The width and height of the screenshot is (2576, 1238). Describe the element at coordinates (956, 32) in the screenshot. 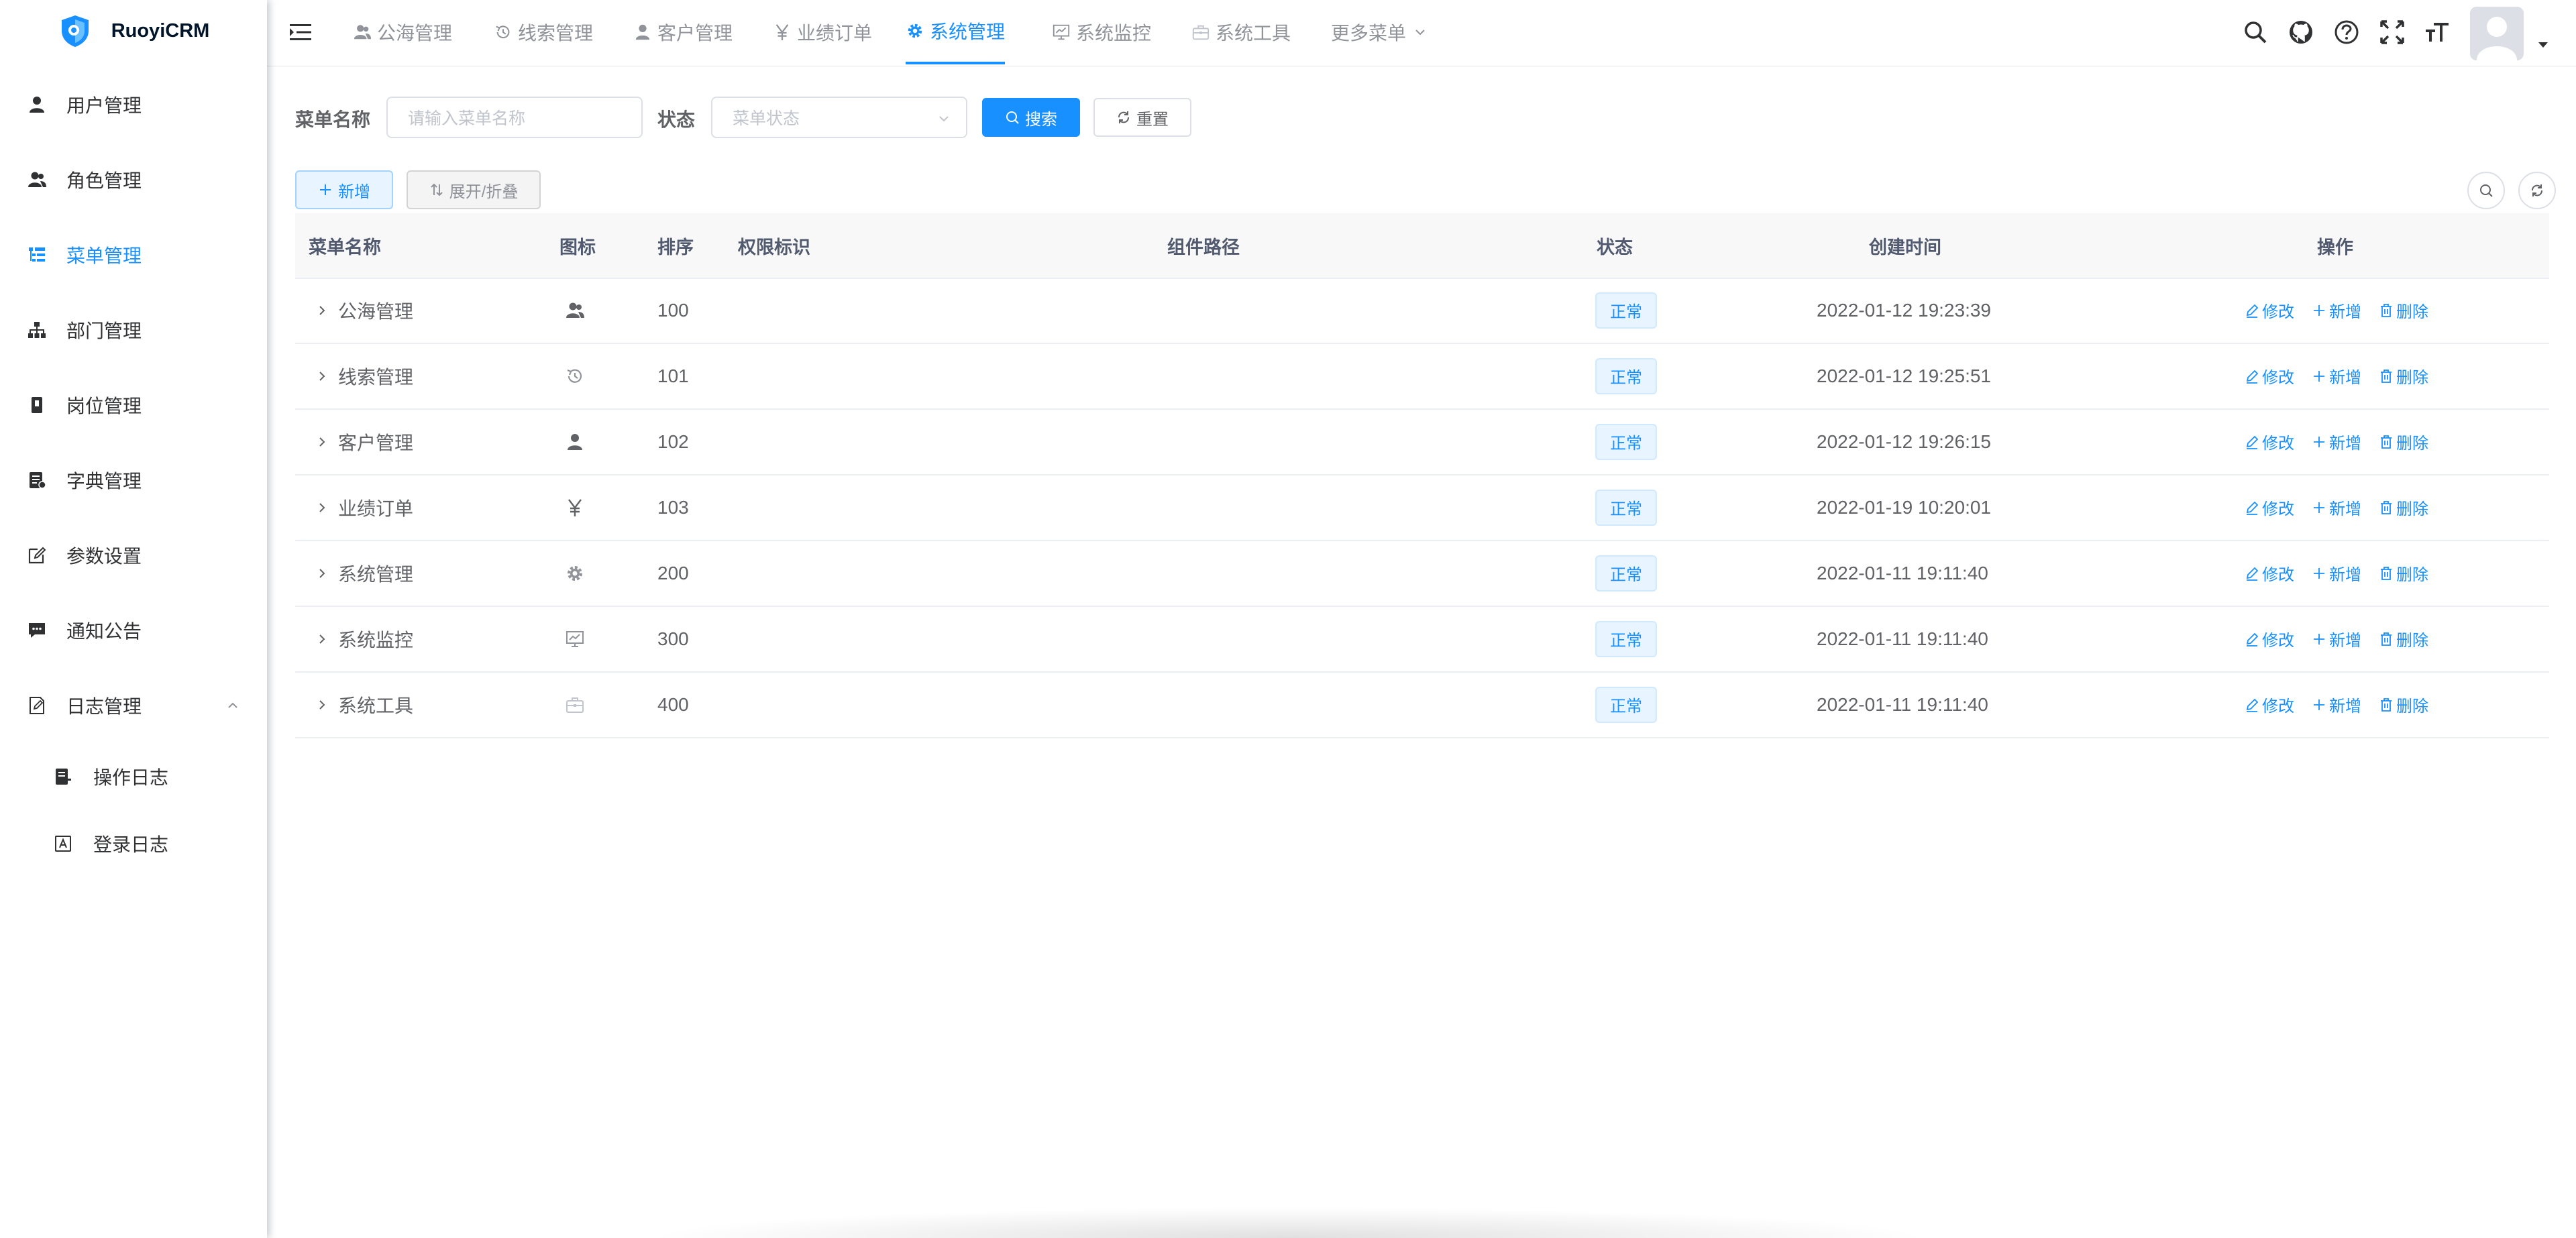

I see `topnav-item-system: 系统管理` at that location.